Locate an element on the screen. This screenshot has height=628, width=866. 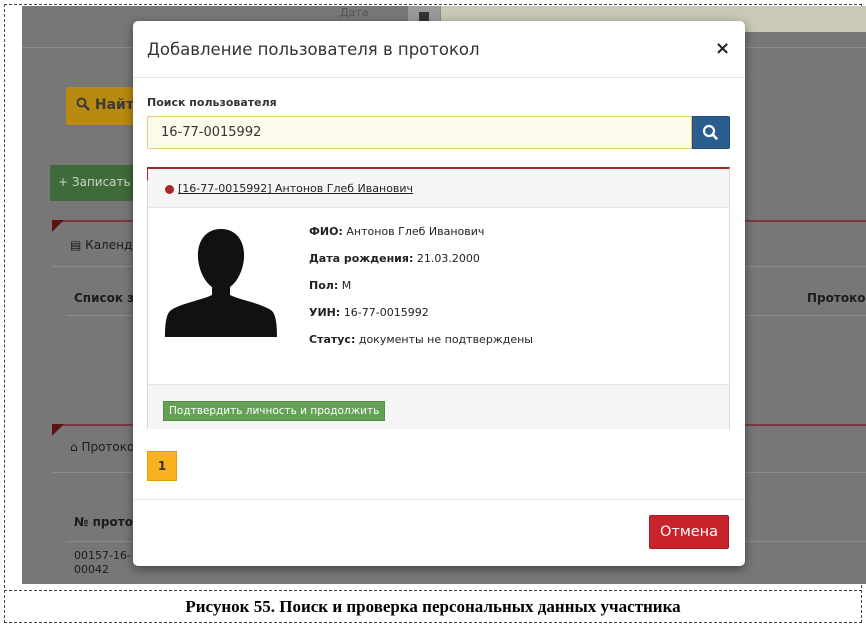
status-dot-icon is located at coordinates (169, 189).